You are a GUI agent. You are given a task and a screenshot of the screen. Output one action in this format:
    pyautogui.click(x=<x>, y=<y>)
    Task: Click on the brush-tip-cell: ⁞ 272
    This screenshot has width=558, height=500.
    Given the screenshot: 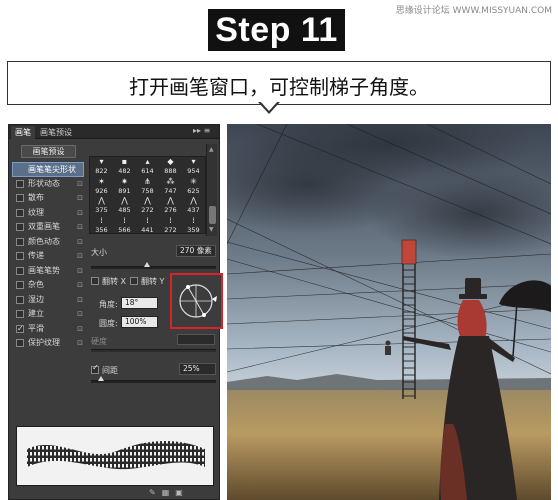 What is the action you would take?
    pyautogui.click(x=170, y=225)
    